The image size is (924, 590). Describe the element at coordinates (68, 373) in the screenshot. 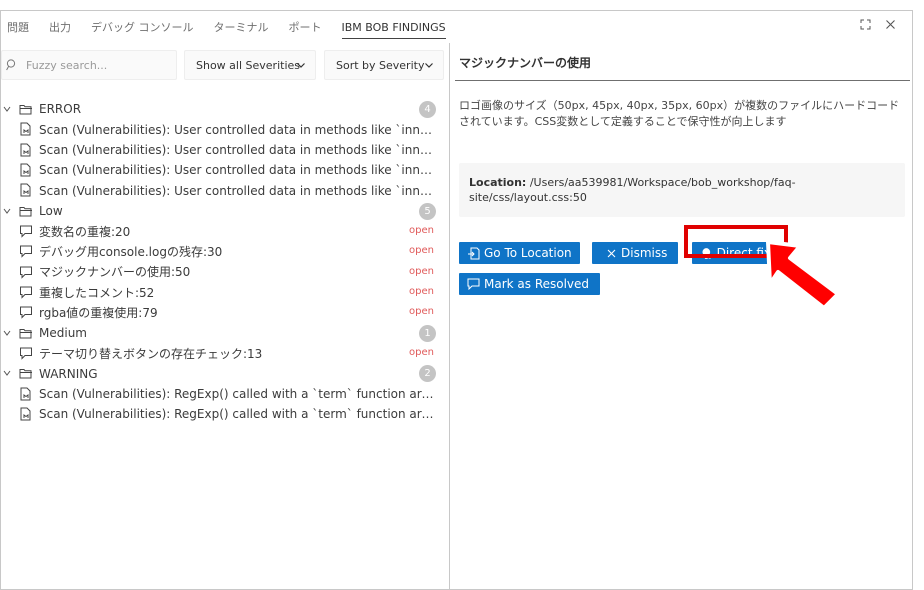

I see `group-label: WARNING` at that location.